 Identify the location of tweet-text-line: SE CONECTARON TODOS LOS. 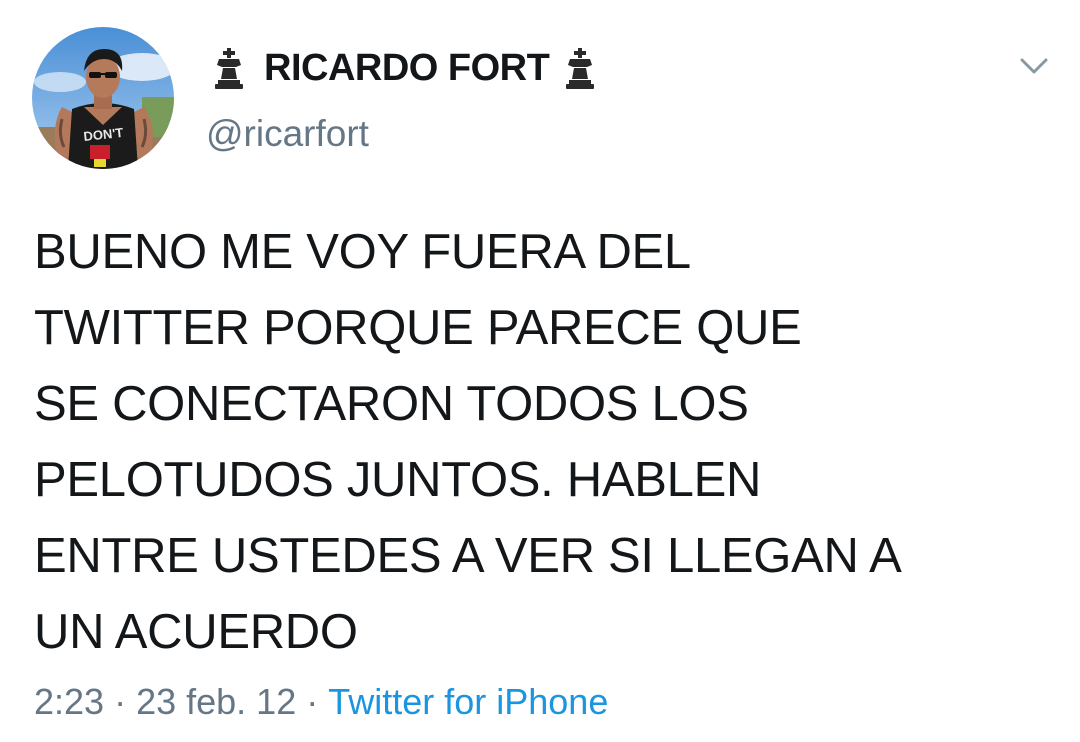
(391, 404).